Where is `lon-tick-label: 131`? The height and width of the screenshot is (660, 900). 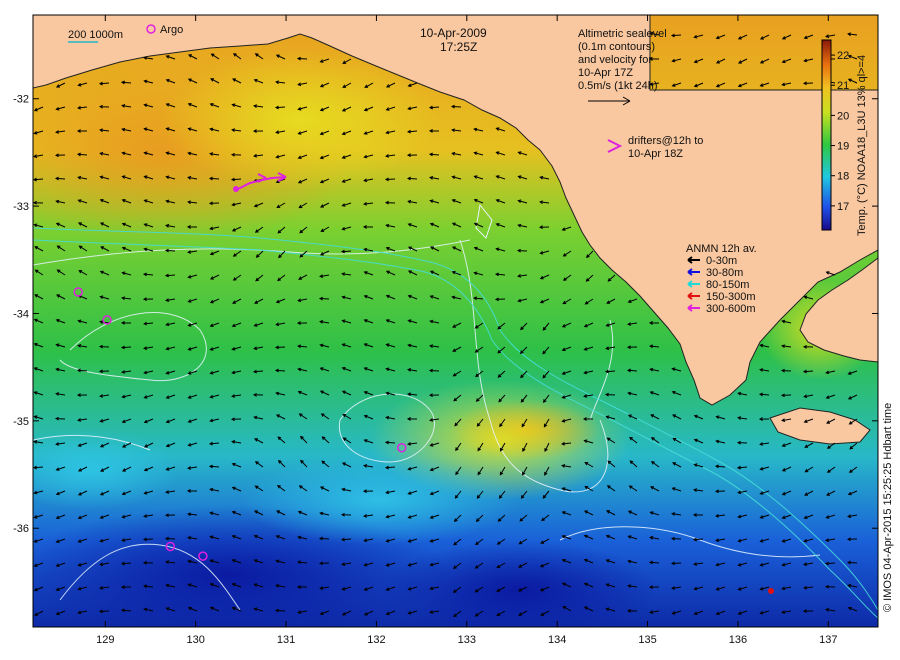
lon-tick-label: 131 is located at coordinates (286, 640).